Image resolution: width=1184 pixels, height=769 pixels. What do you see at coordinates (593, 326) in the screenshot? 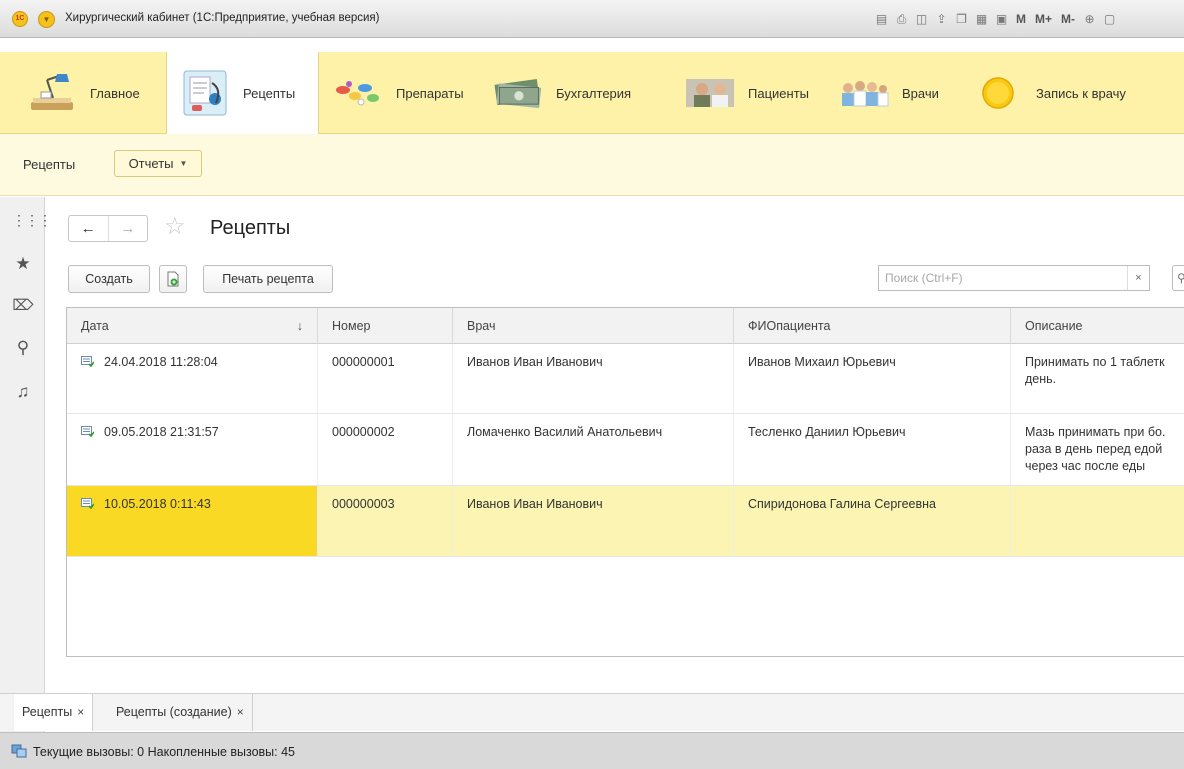
I see `column-header-doctor: Врач` at bounding box center [593, 326].